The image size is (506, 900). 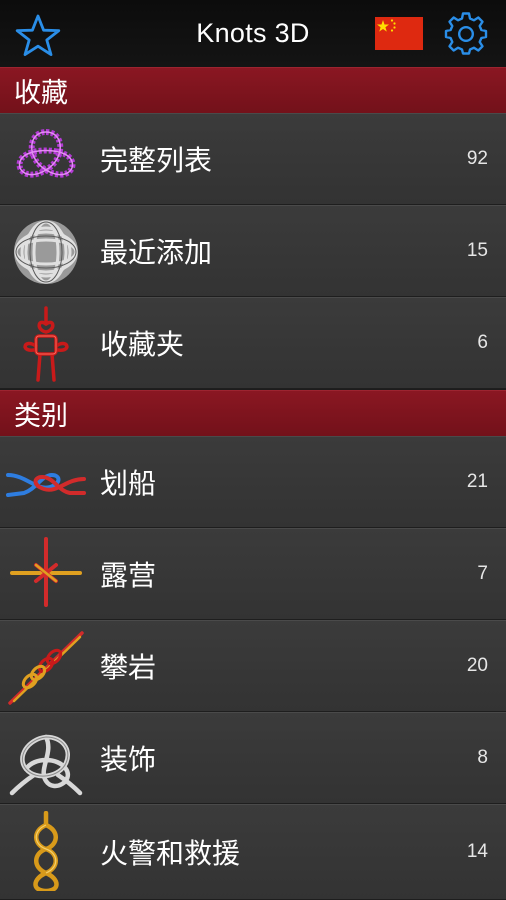 What do you see at coordinates (253, 159) in the screenshot?
I see `list-item-full-list: 完整列表 92` at bounding box center [253, 159].